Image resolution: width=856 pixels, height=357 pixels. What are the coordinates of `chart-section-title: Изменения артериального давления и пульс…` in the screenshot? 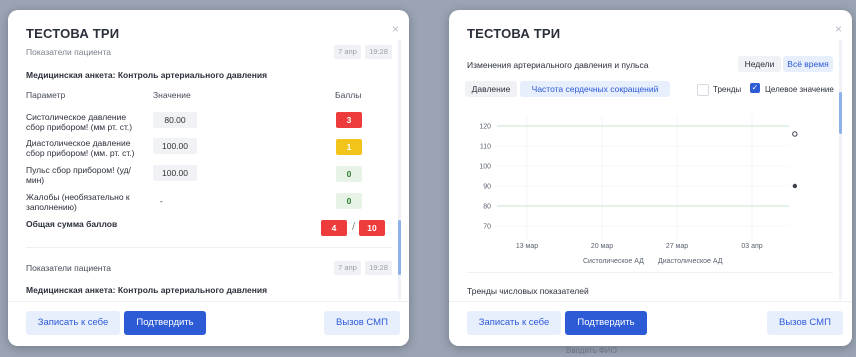 It's located at (558, 65).